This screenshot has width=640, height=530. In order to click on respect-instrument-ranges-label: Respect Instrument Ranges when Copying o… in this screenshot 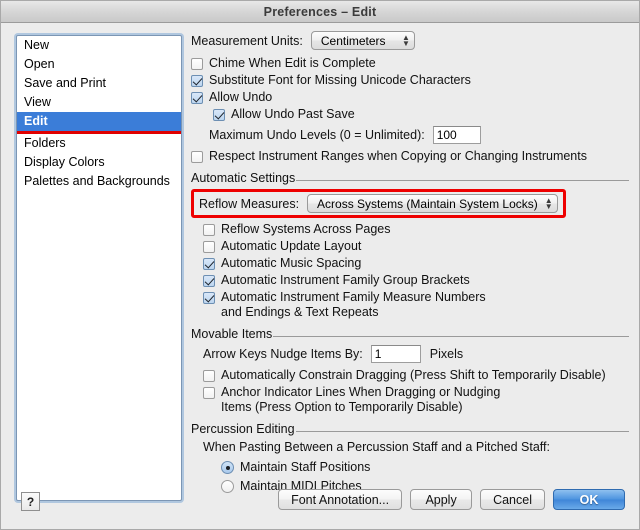, I will do `click(398, 156)`.